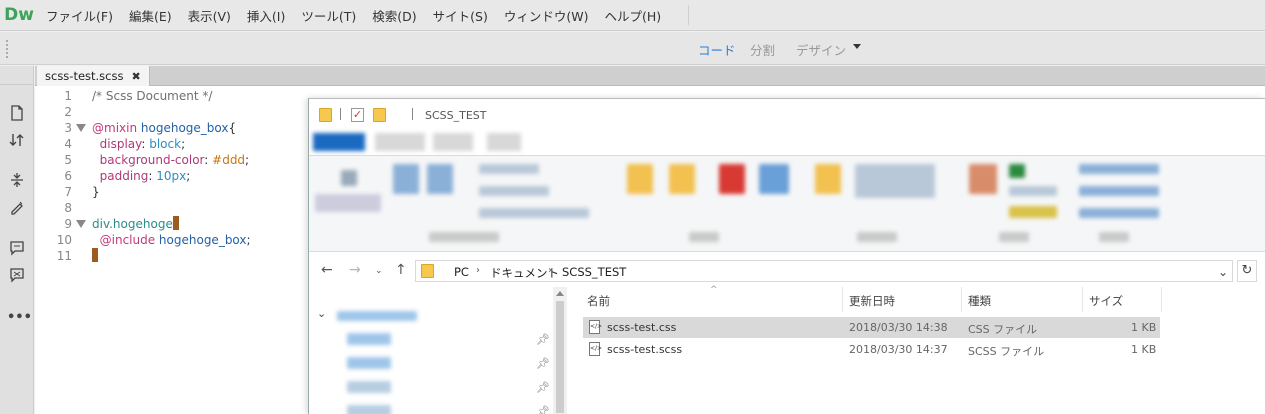 The height and width of the screenshot is (414, 1265). I want to click on line-number: 6, so click(68, 176).